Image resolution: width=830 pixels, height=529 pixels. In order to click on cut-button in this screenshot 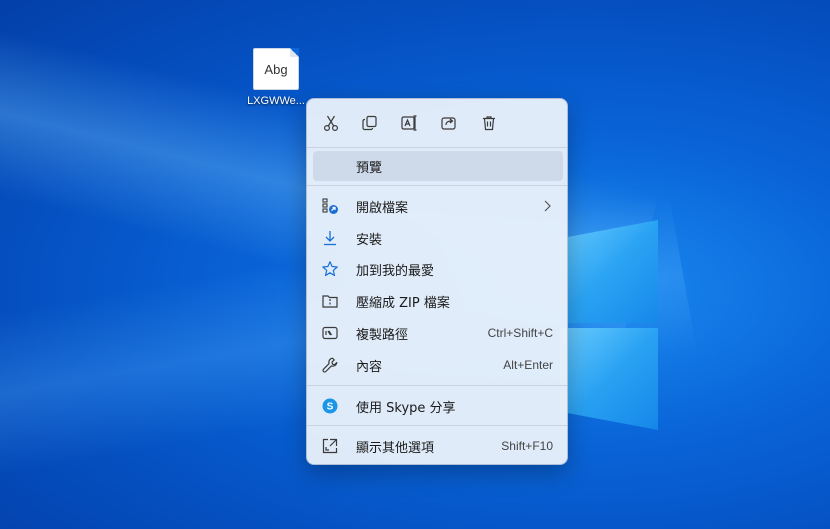, I will do `click(331, 123)`.